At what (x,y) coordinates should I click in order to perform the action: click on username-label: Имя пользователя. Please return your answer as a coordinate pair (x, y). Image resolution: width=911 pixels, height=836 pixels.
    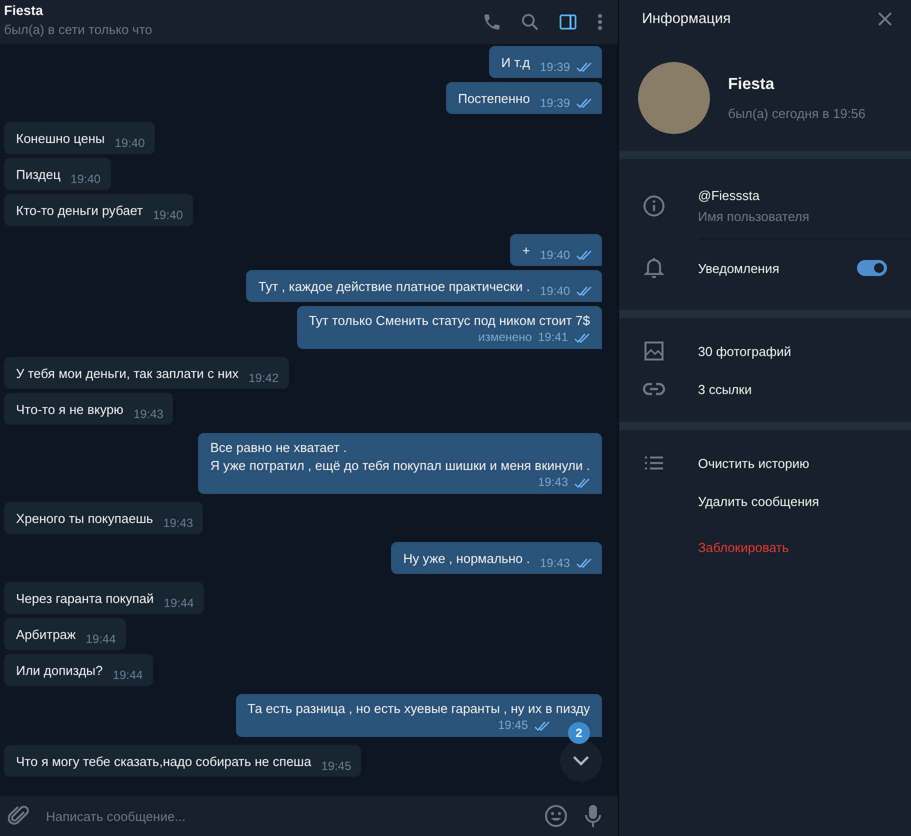
    Looking at the image, I should click on (754, 216).